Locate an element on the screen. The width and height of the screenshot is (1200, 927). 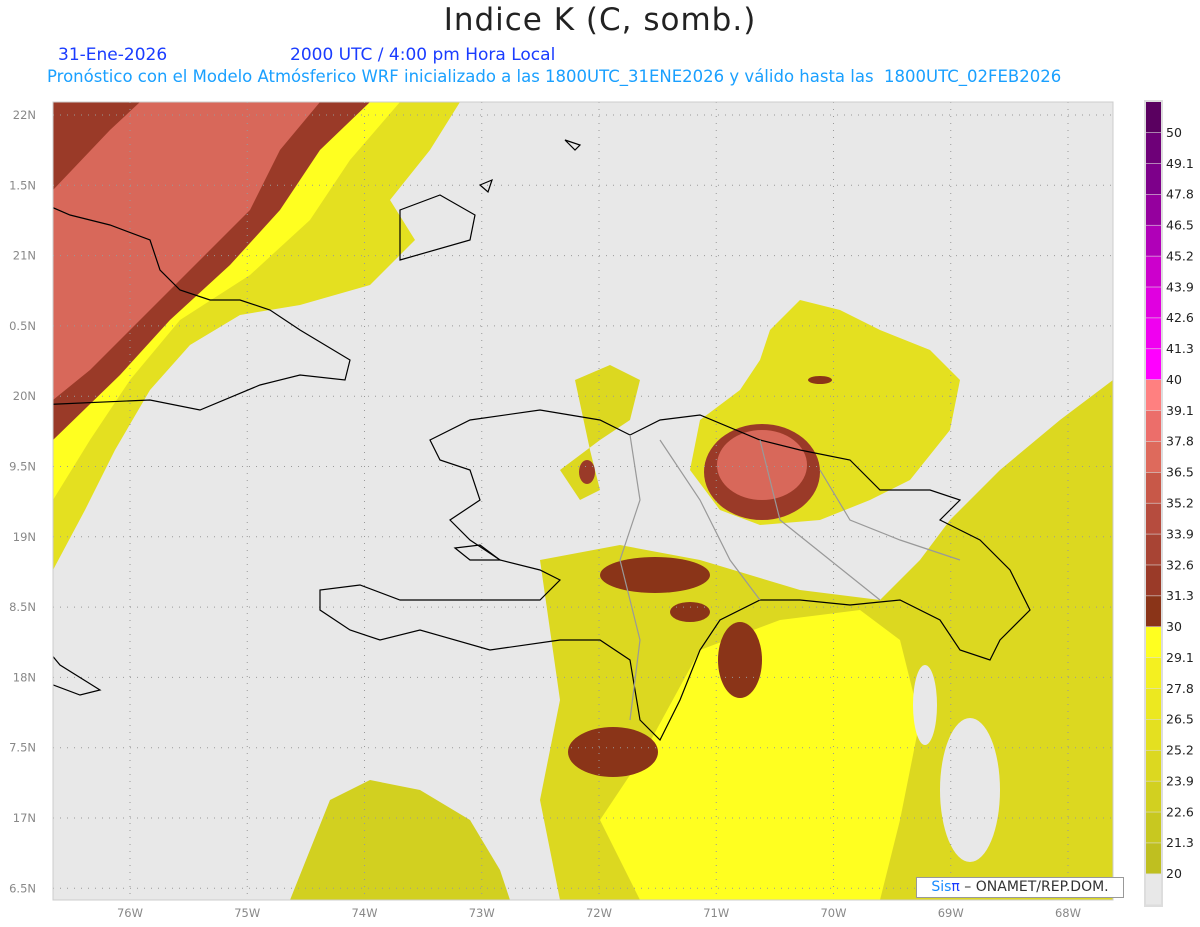
field-core-small is located at coordinates (690, 612).